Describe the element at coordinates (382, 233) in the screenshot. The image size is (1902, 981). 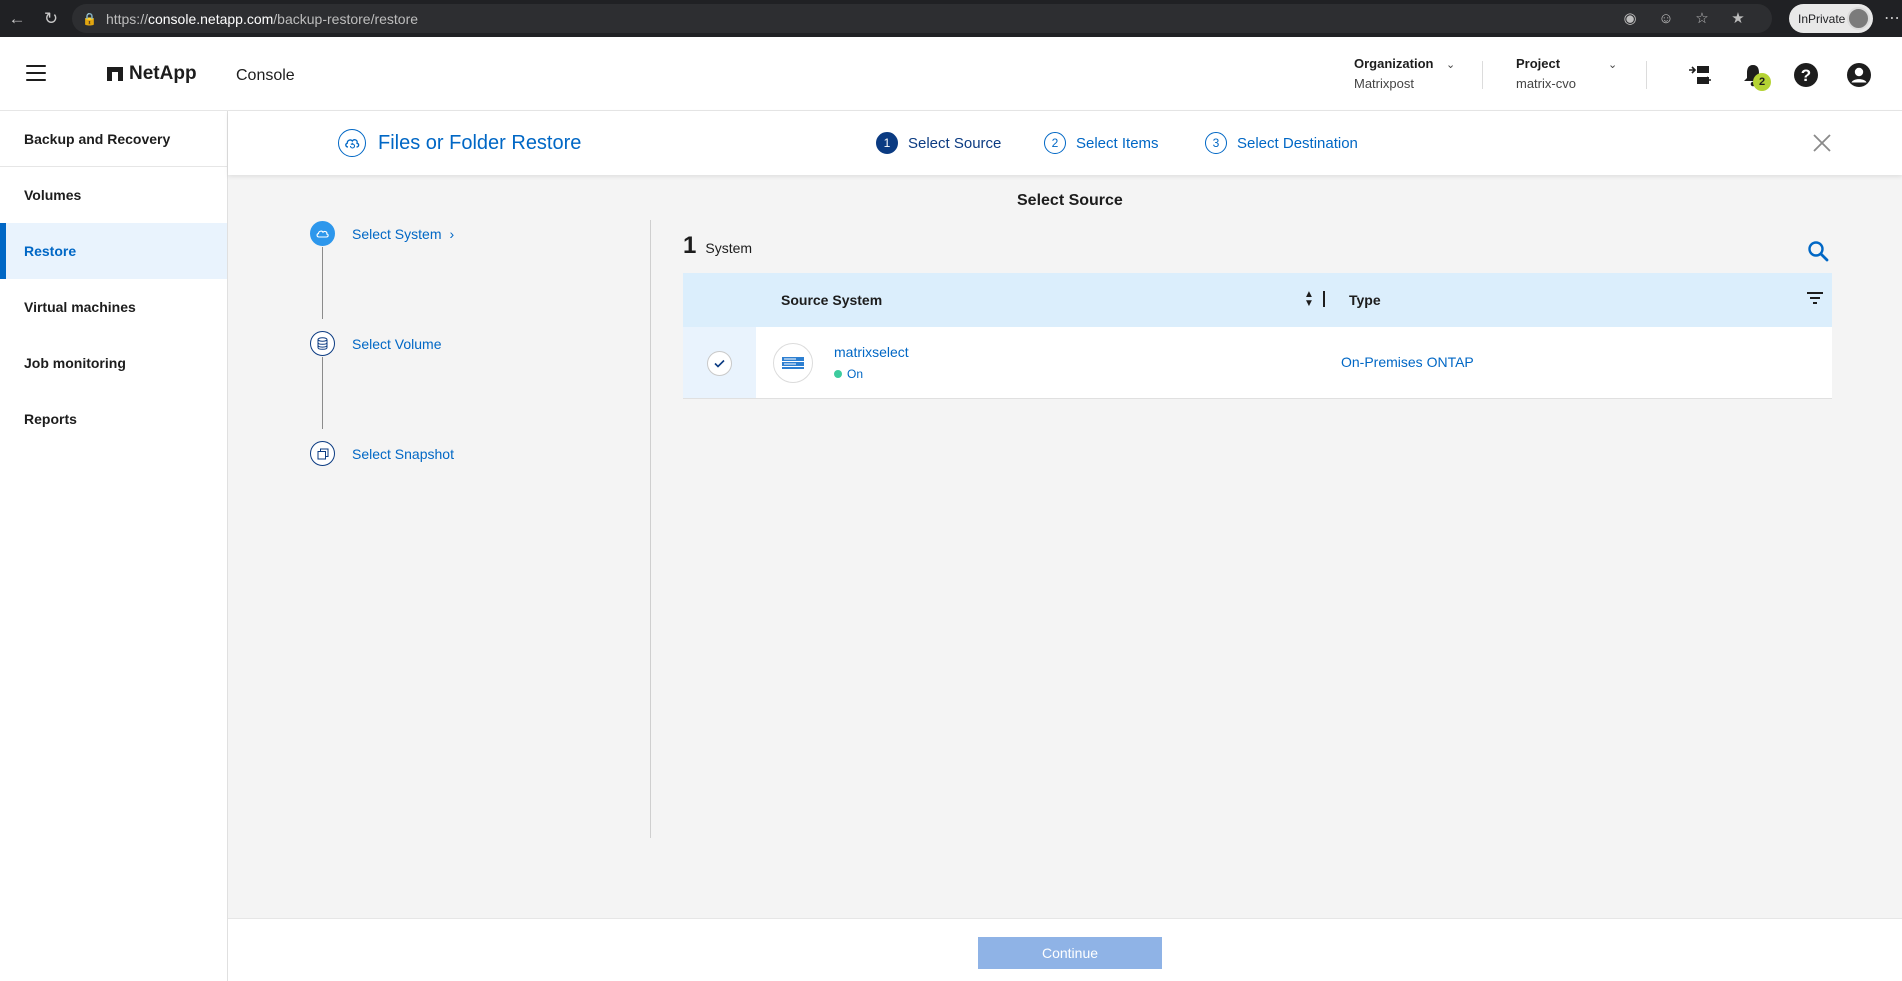
I see `substep-select-system: Select System ›` at that location.